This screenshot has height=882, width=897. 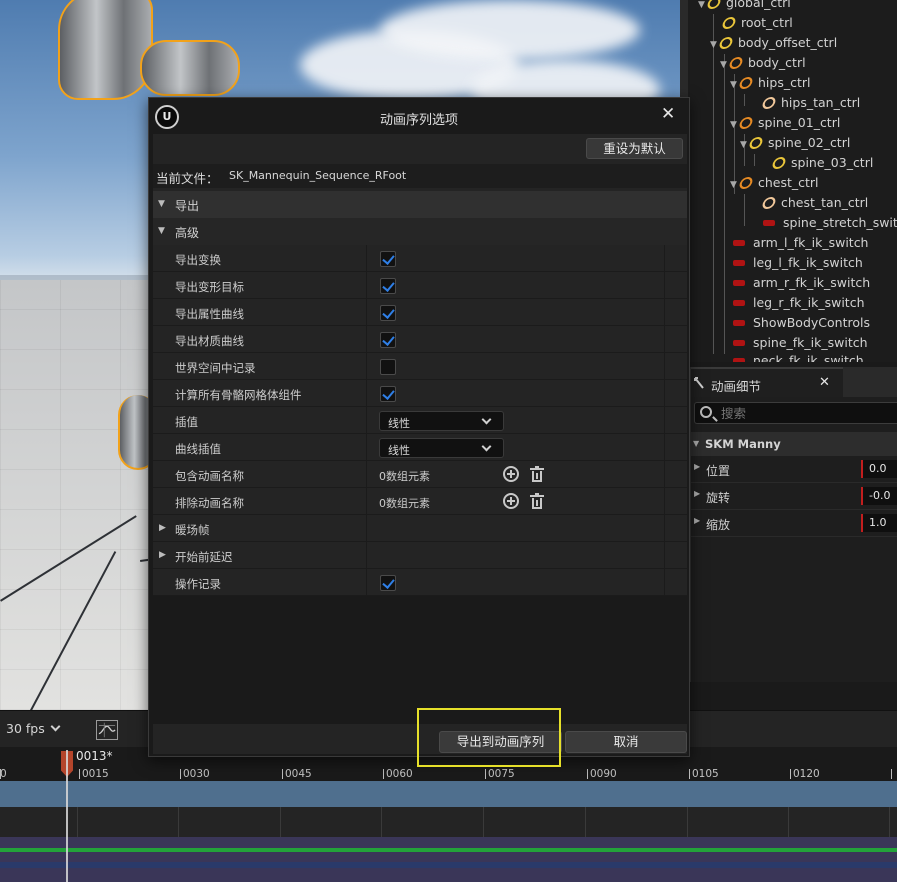 I want to click on option-row: 排除动画名称 0数组元素, so click(x=420, y=501).